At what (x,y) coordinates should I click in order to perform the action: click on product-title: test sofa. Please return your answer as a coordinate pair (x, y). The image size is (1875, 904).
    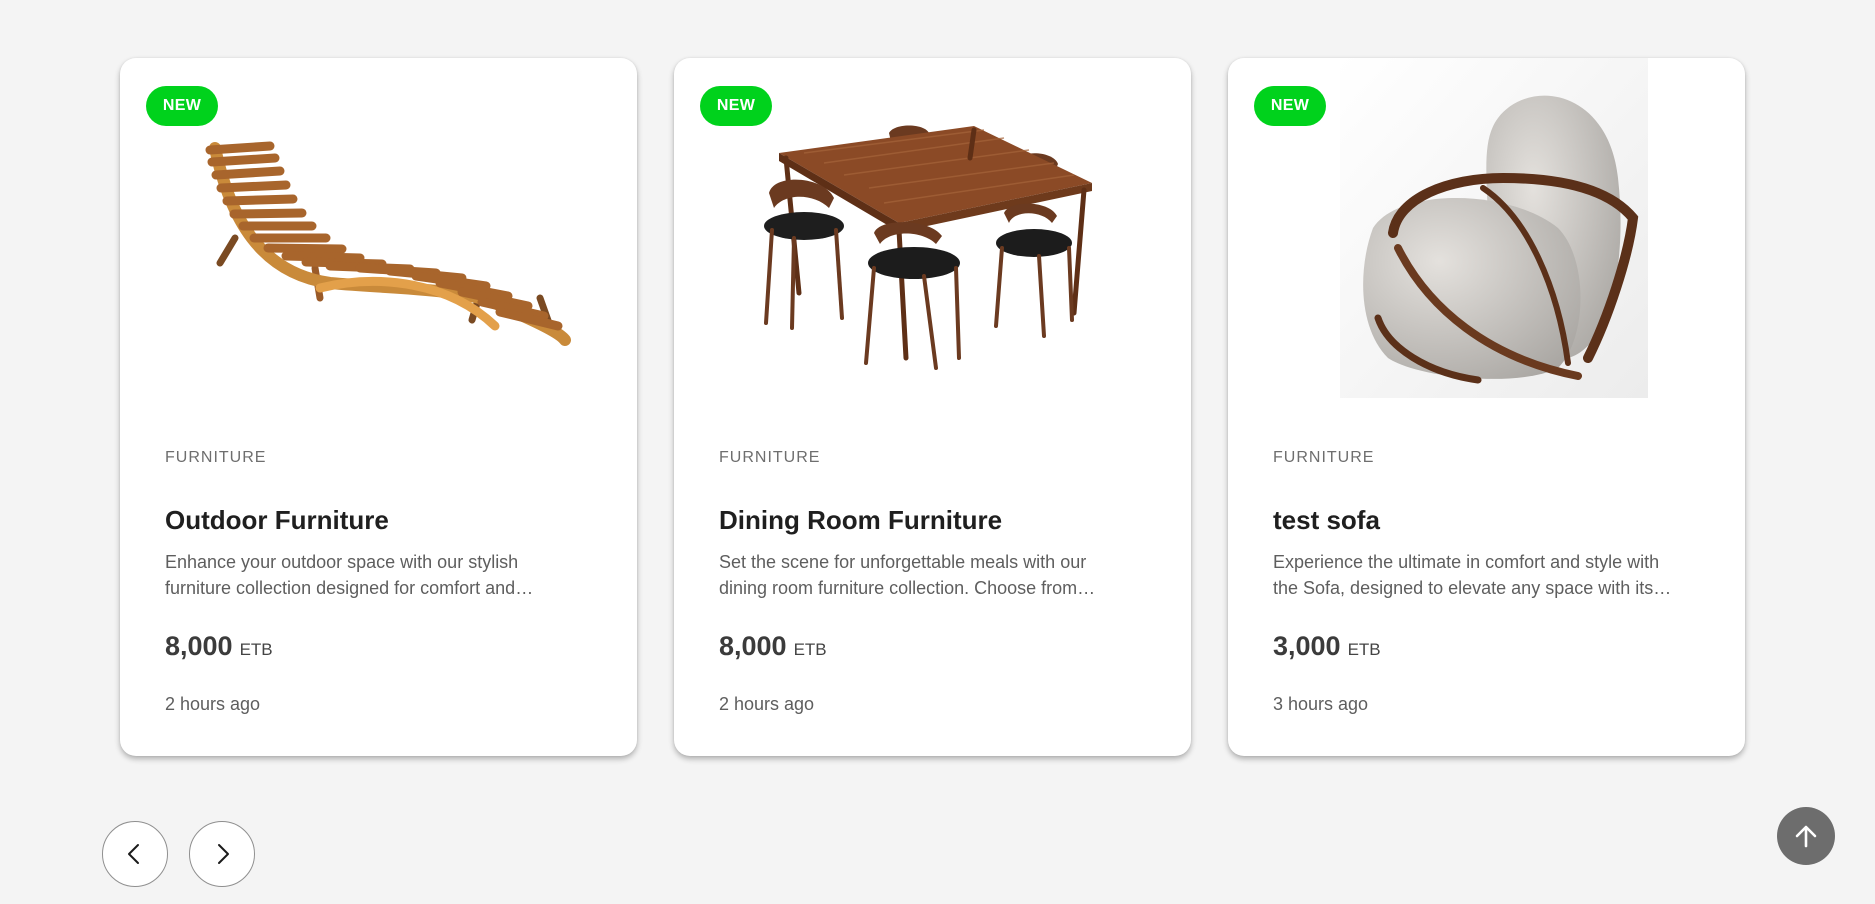
    Looking at the image, I should click on (1326, 520).